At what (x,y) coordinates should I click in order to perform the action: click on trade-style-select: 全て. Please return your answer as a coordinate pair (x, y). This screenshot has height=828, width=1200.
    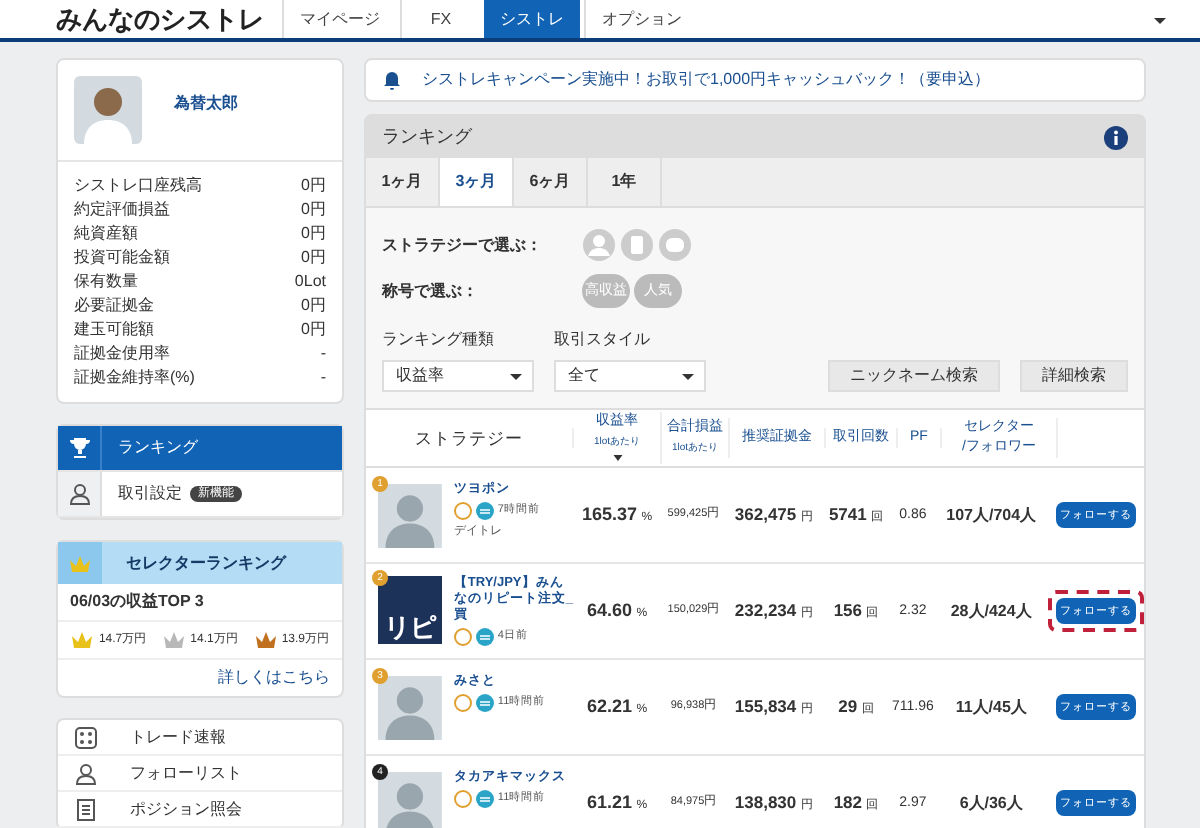
    Looking at the image, I should click on (630, 376).